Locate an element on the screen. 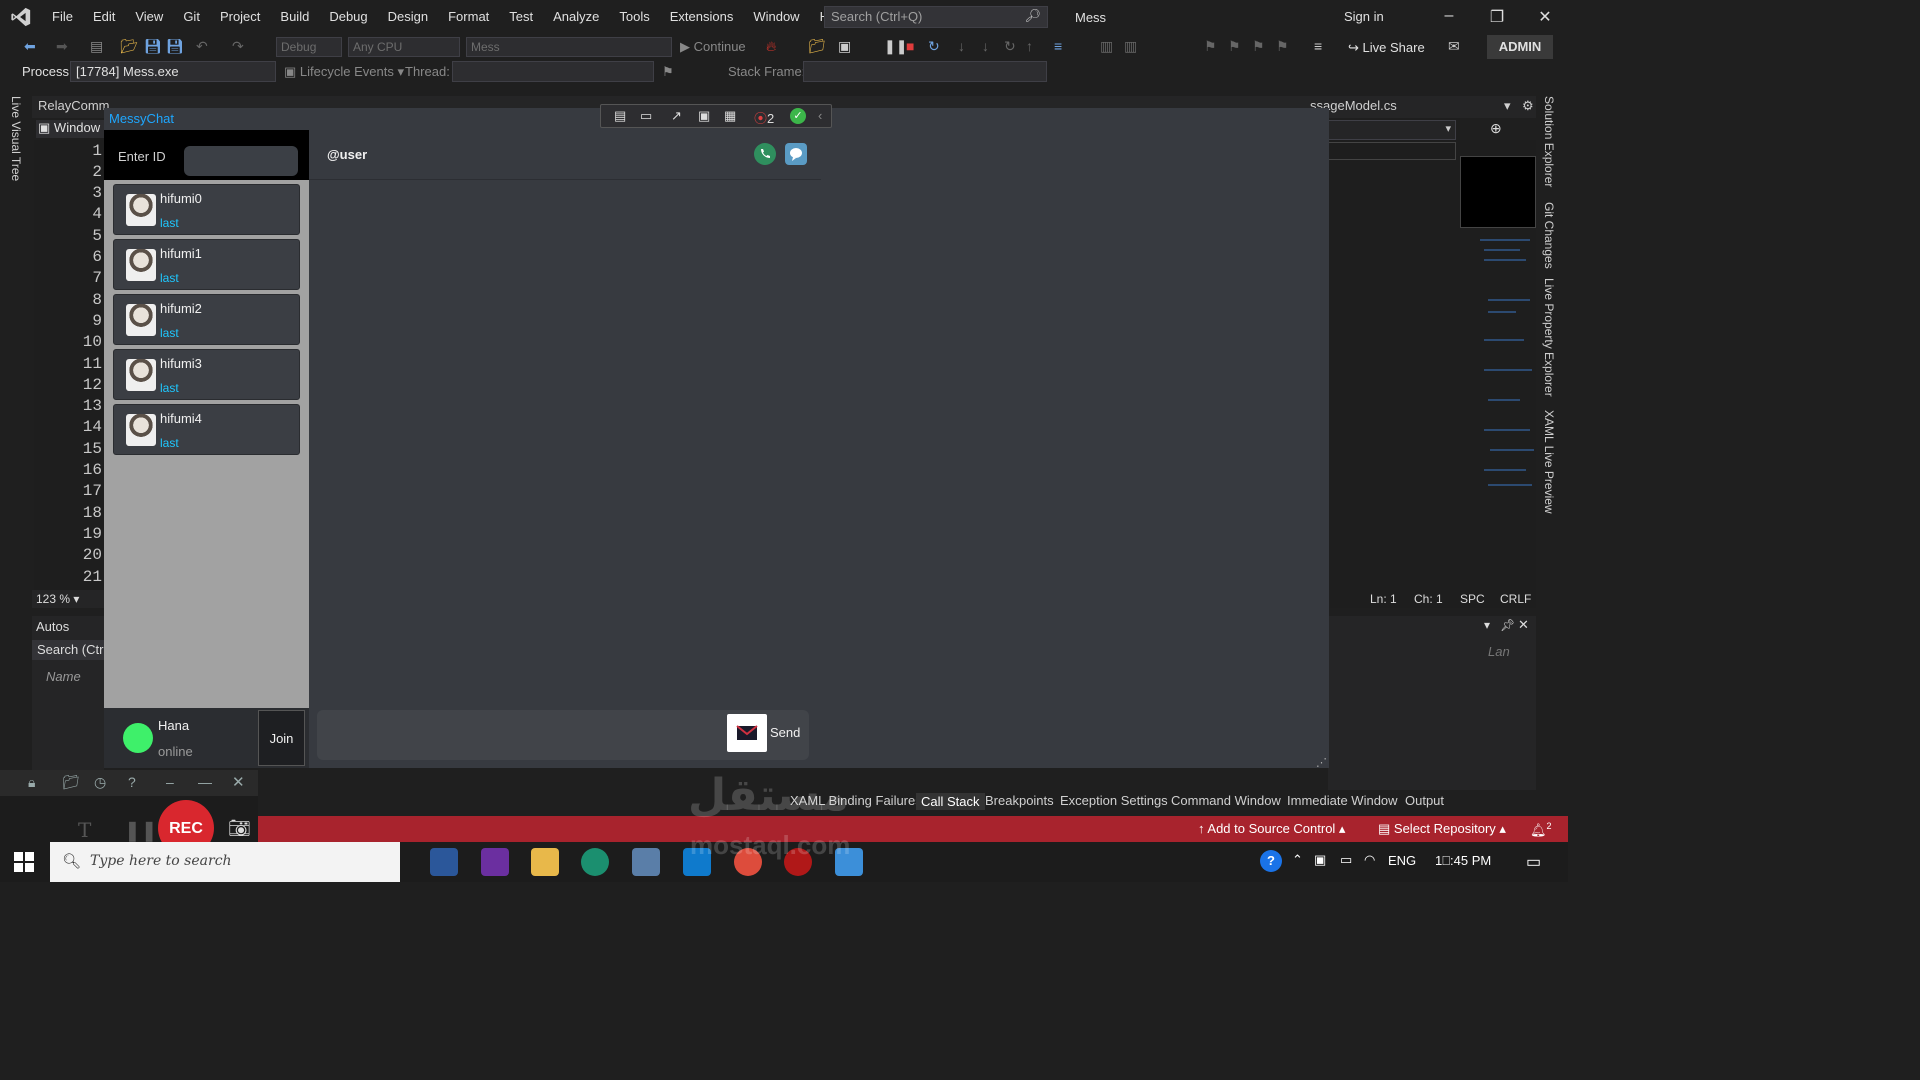 Image resolution: width=1920 pixels, height=1080 pixels. hot-reload-icon: 🔥︎ is located at coordinates (771, 46).